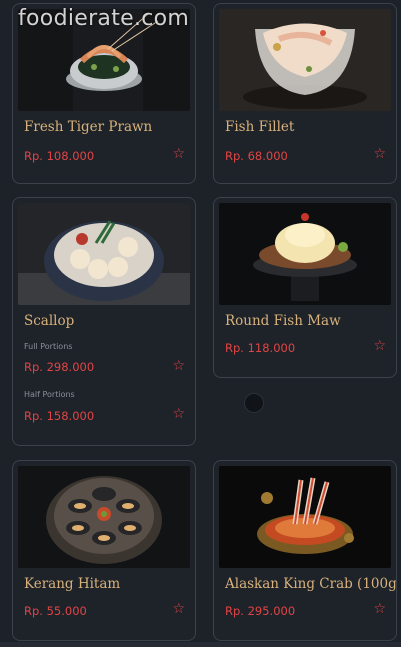 The image size is (401, 647). What do you see at coordinates (311, 584) in the screenshot?
I see `dish-name: Alaskan King Crab (100gr)` at bounding box center [311, 584].